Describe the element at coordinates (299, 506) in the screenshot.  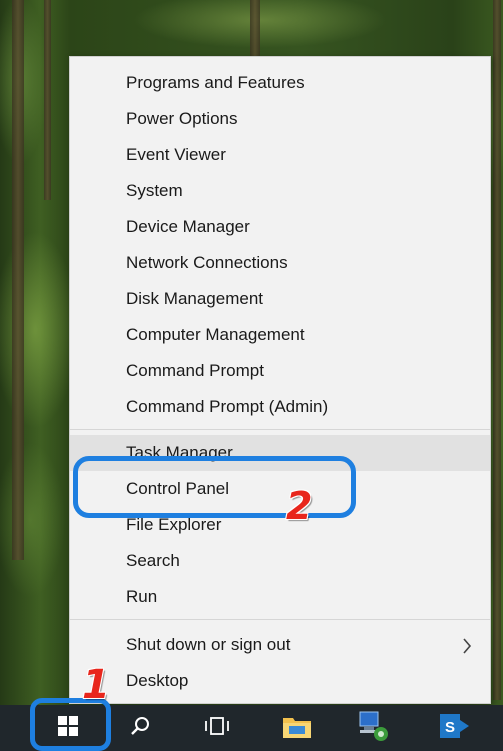
I see `step-2-label: 2` at that location.